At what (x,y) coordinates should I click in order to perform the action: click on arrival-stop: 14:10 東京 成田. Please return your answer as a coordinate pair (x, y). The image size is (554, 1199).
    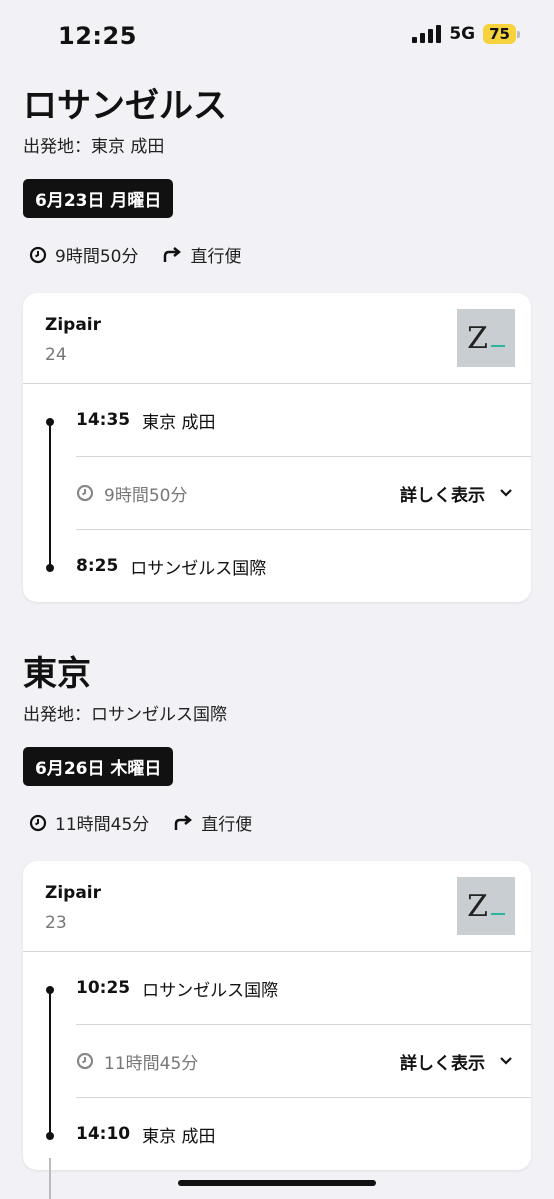
    Looking at the image, I should click on (303, 1134).